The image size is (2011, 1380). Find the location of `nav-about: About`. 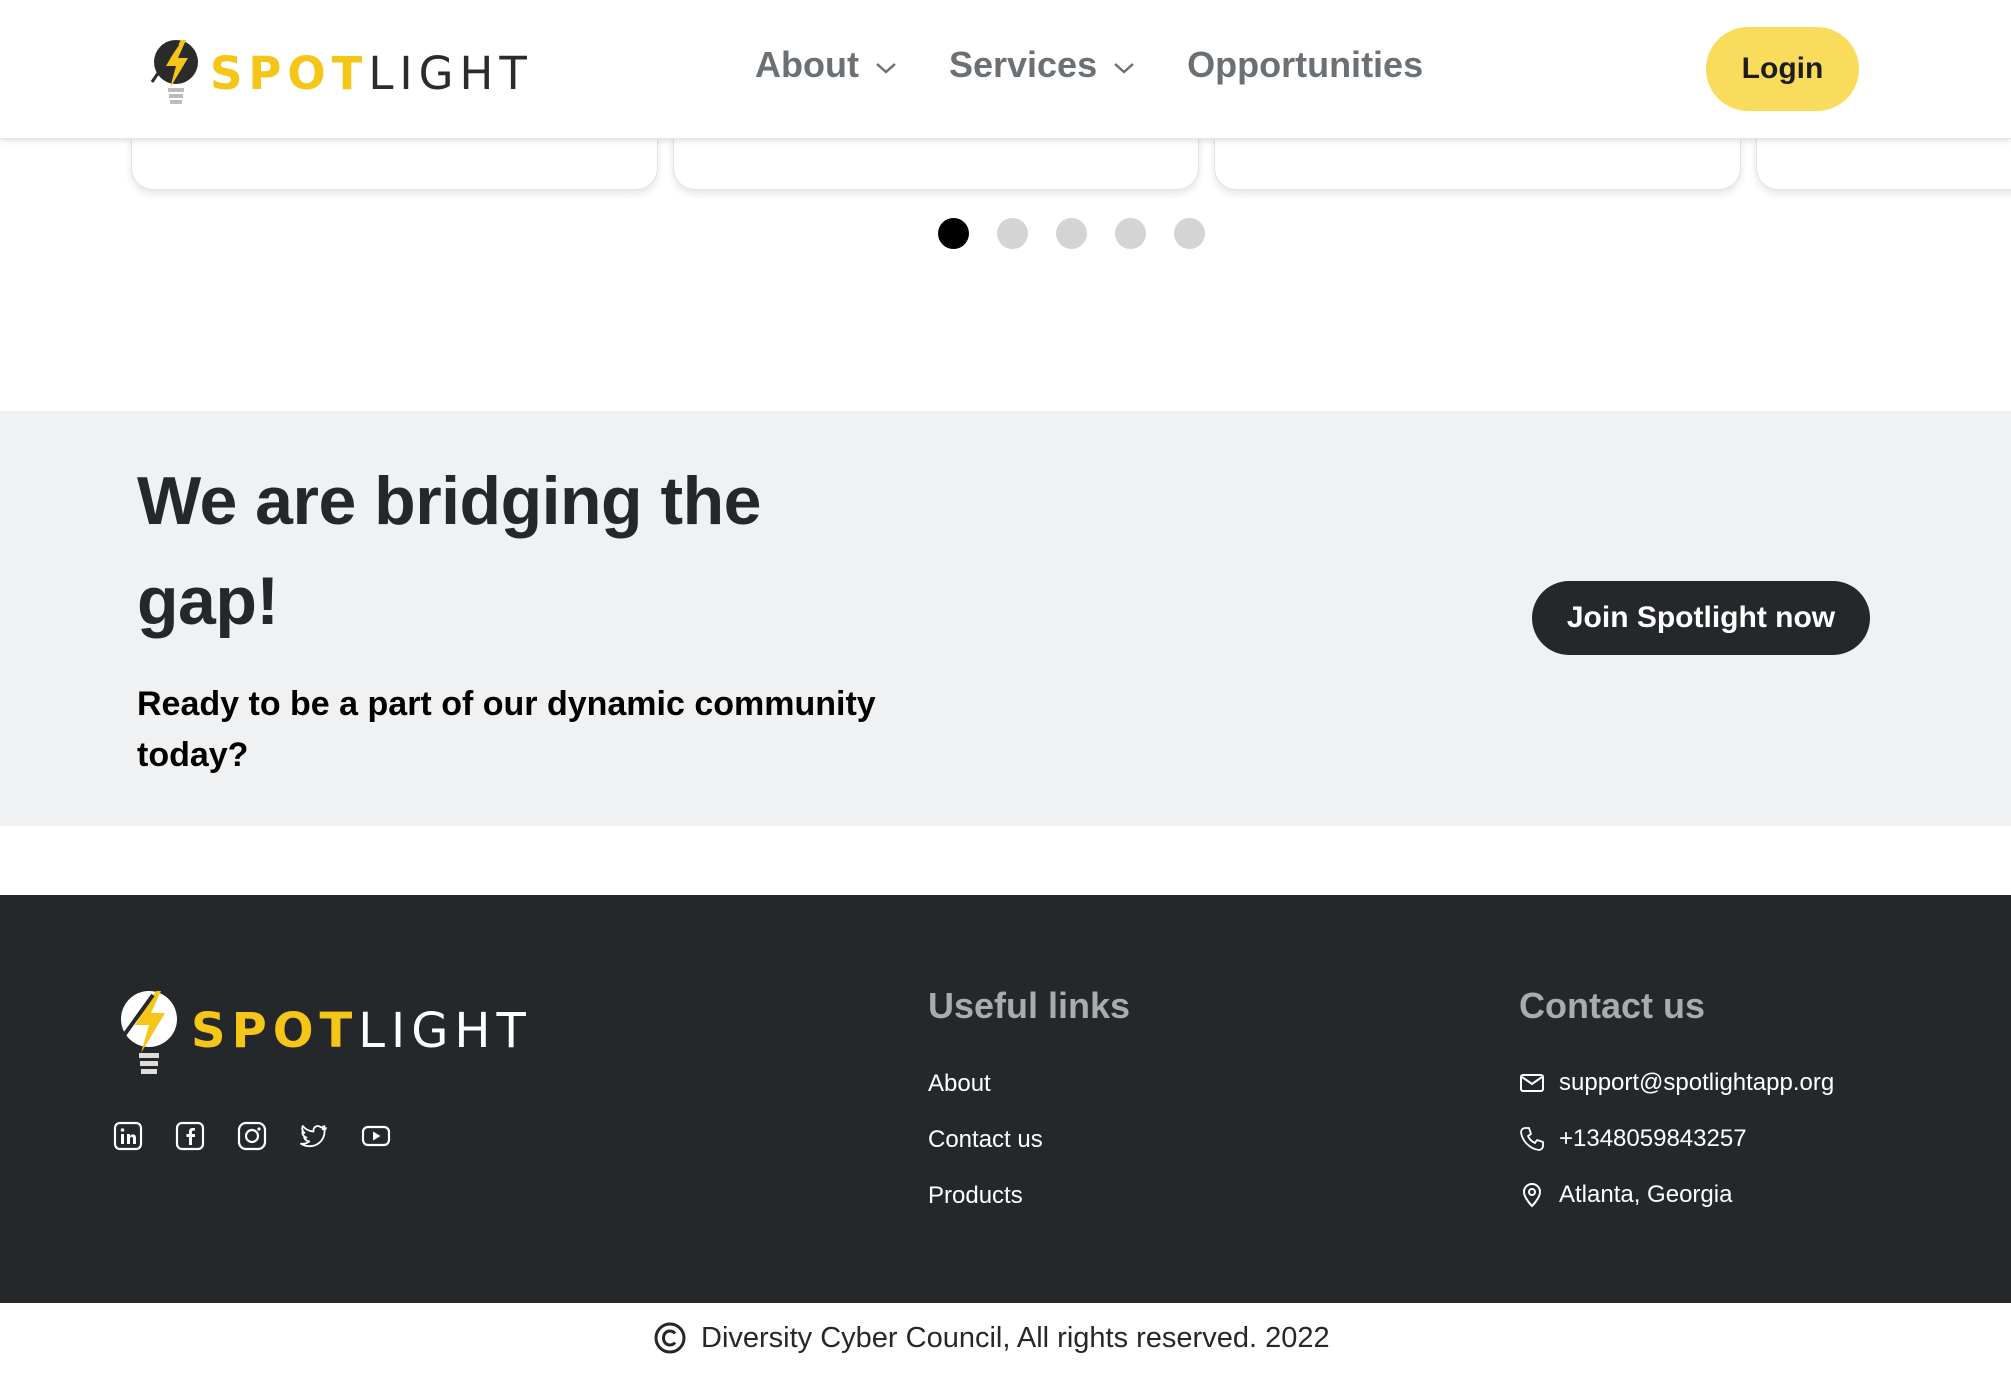

nav-about: About is located at coordinates (826, 65).